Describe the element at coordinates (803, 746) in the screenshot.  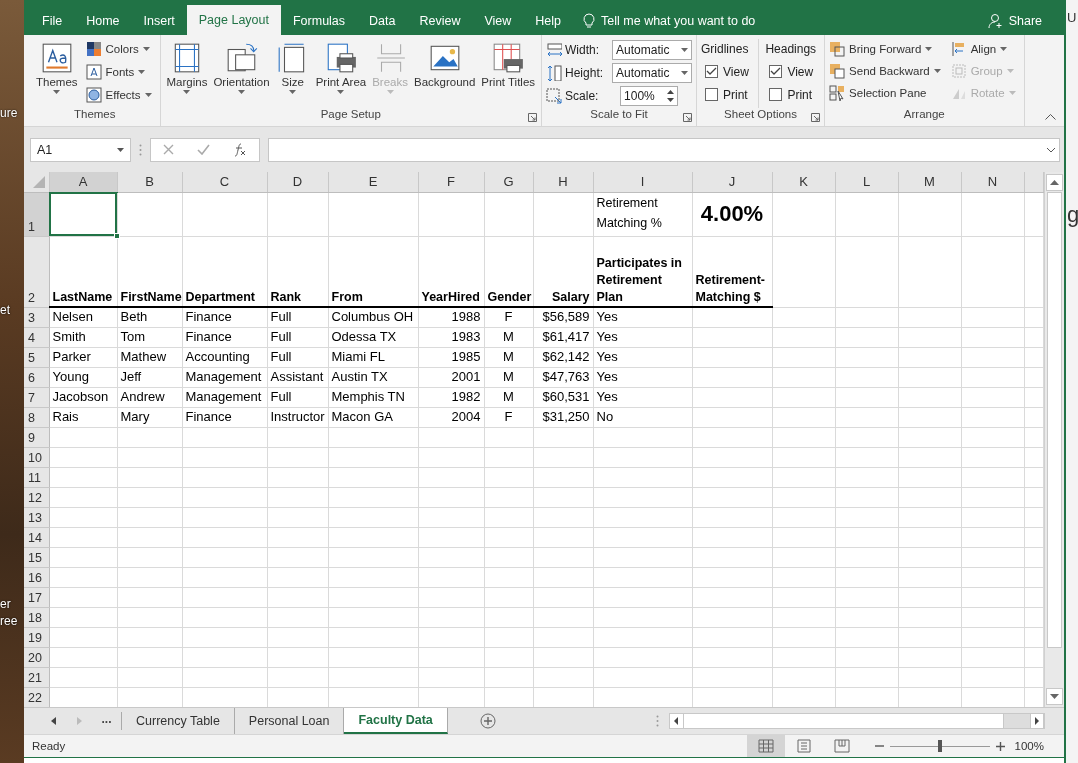
I see `page-icon` at that location.